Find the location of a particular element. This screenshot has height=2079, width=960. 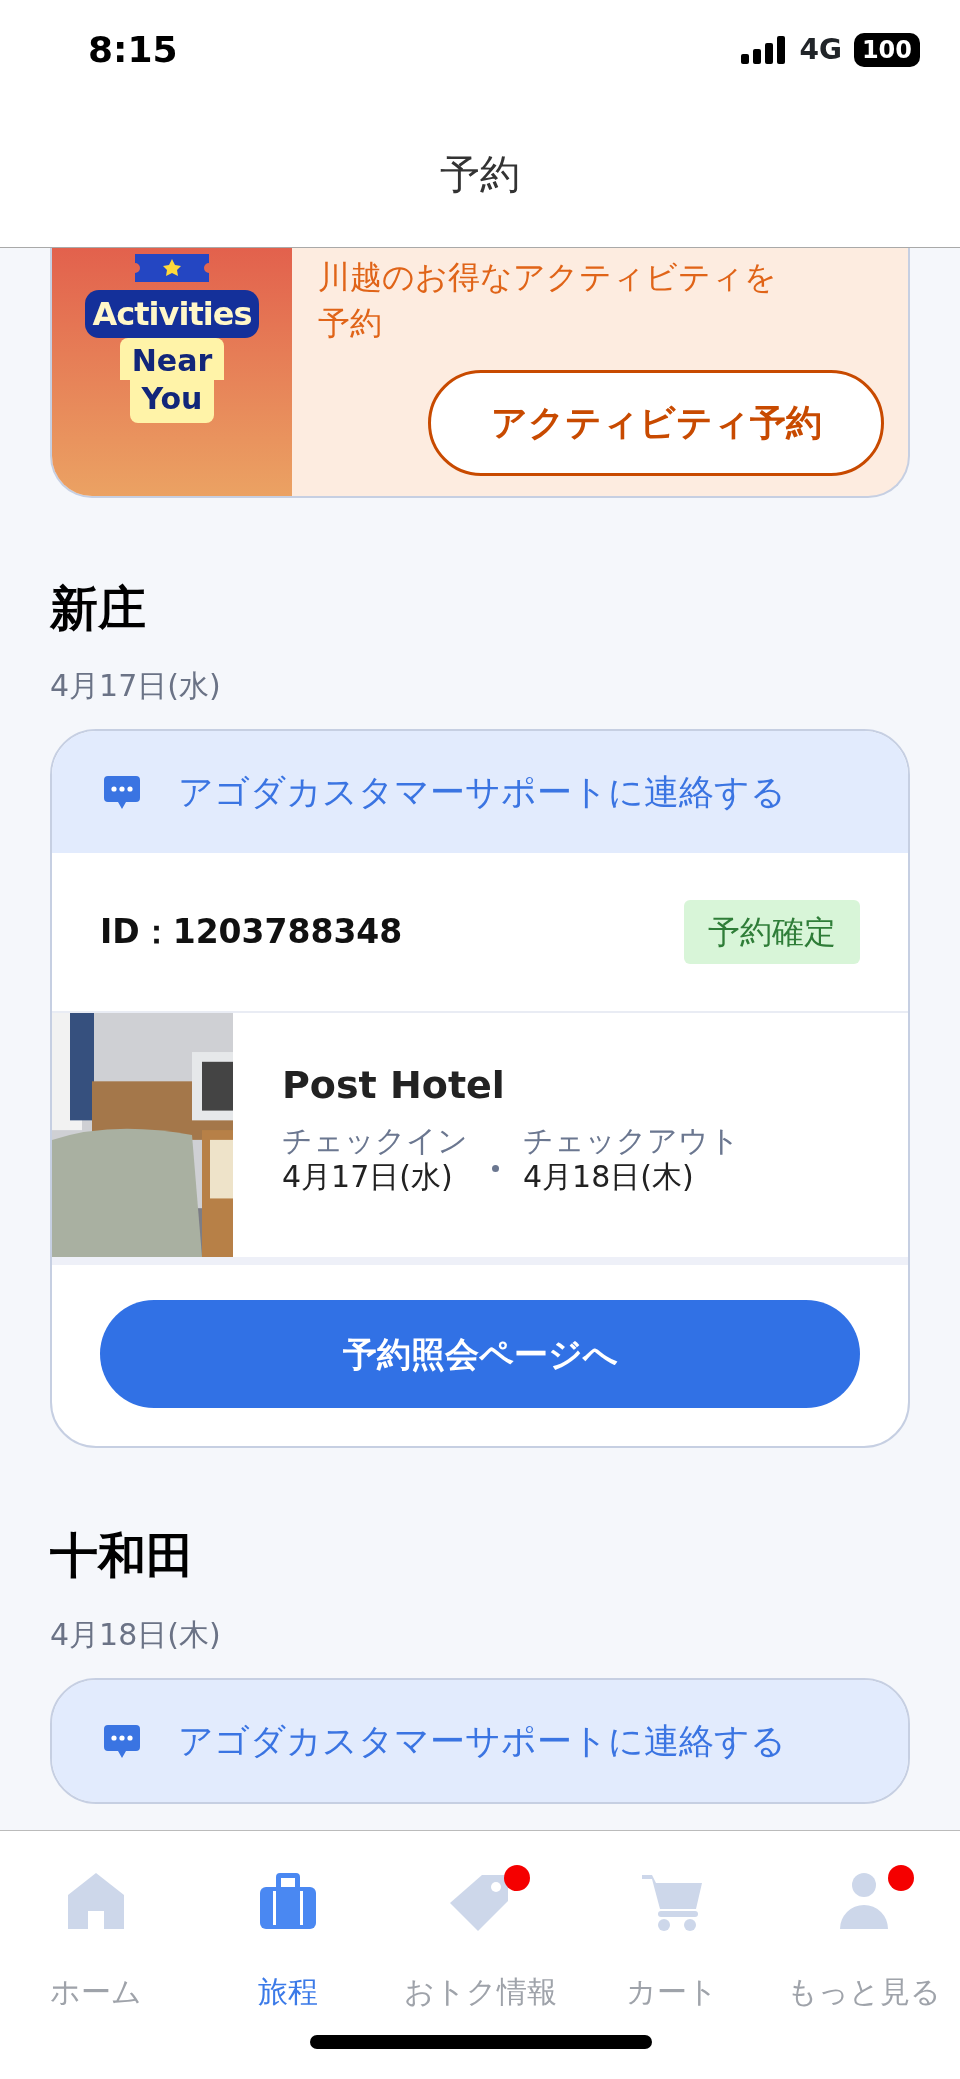

booking-details-button: 予約照会ページへ is located at coordinates (480, 1354).